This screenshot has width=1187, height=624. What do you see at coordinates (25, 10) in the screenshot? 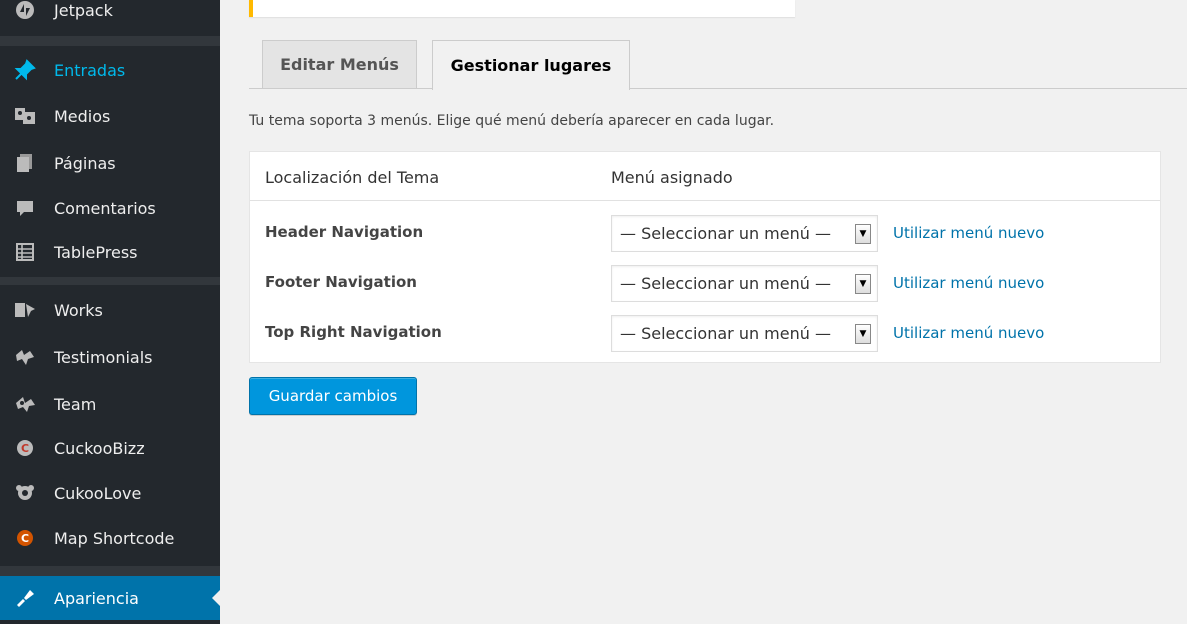
I see `jetpack-icon` at bounding box center [25, 10].